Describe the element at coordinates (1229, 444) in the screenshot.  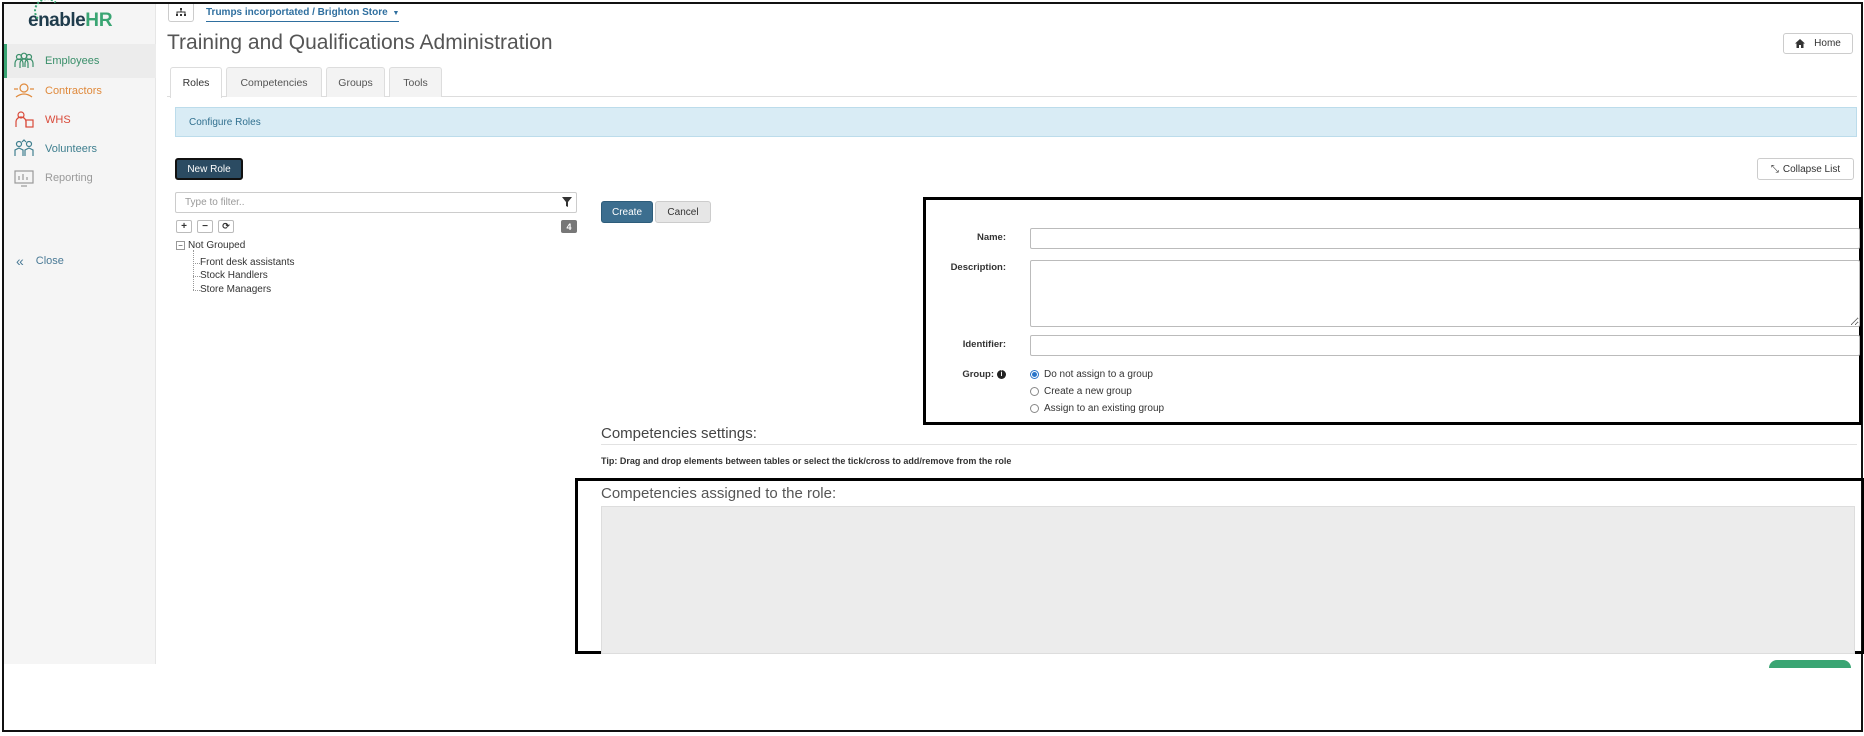
I see `divider` at that location.